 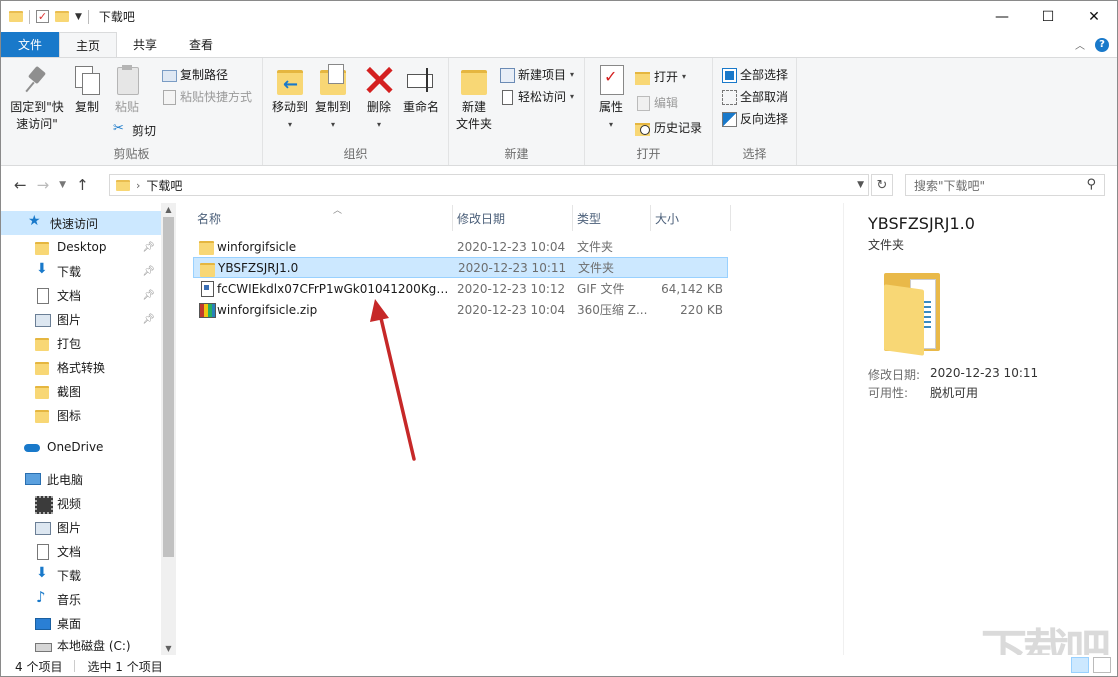 What do you see at coordinates (474, 98) in the screenshot?
I see `new-folder-button: 新建 文件夹` at bounding box center [474, 98].